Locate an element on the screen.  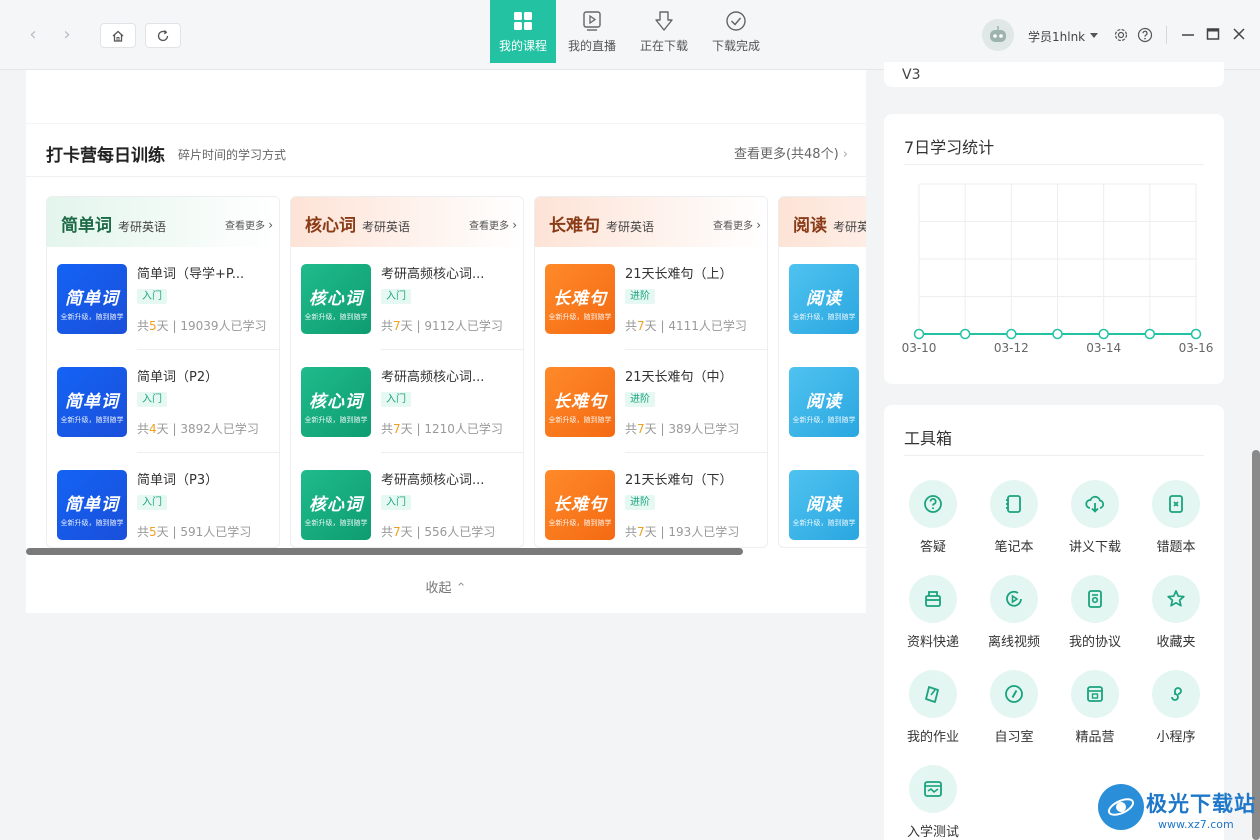
course-title: 21天长难句（下） is located at coordinates (690, 478).